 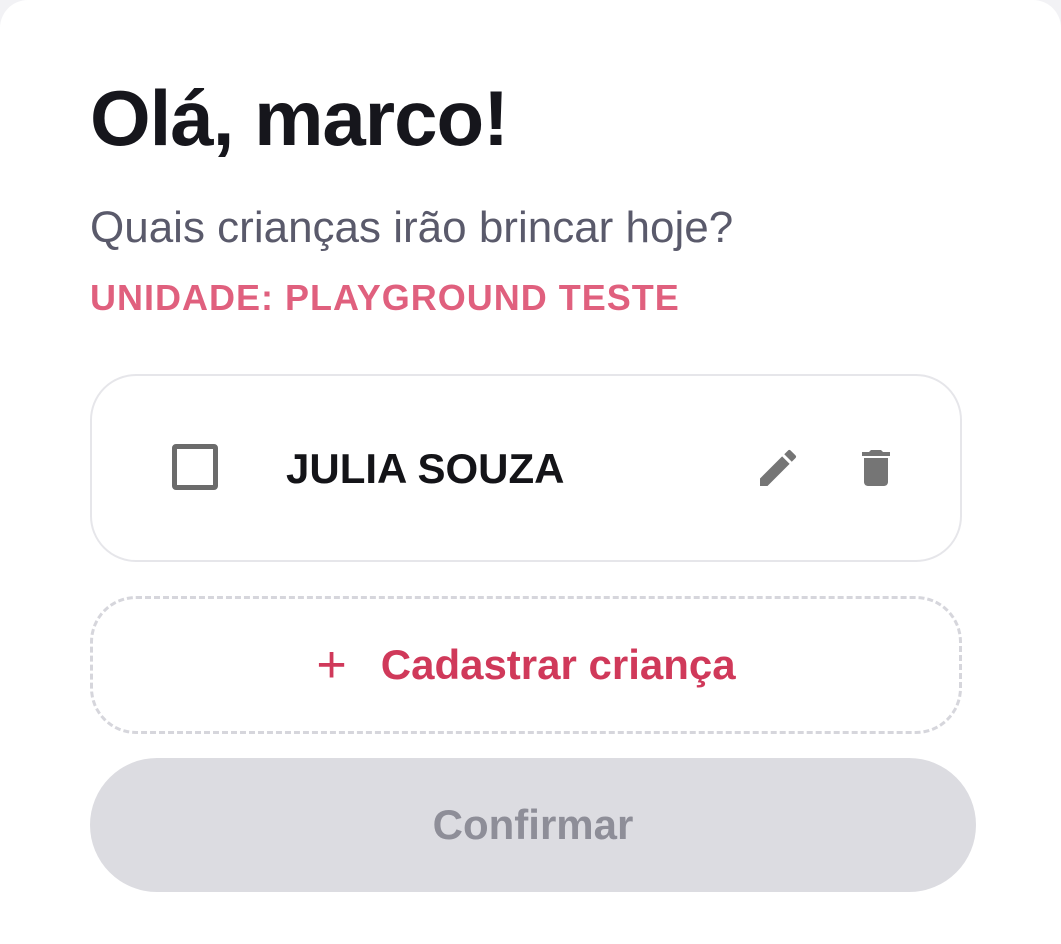 What do you see at coordinates (195, 467) in the screenshot?
I see `child-checkbox` at bounding box center [195, 467].